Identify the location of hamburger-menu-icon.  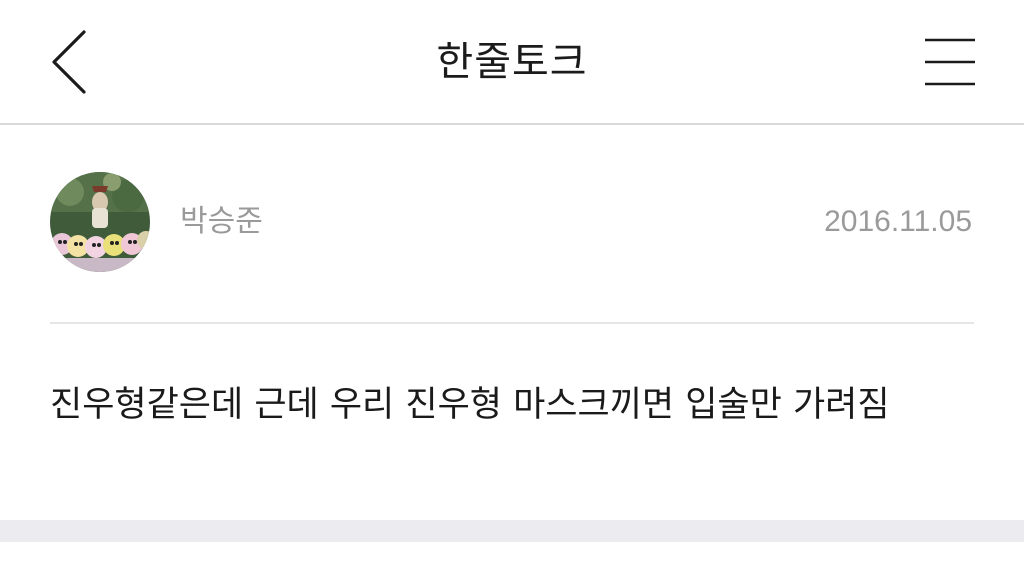
(950, 62).